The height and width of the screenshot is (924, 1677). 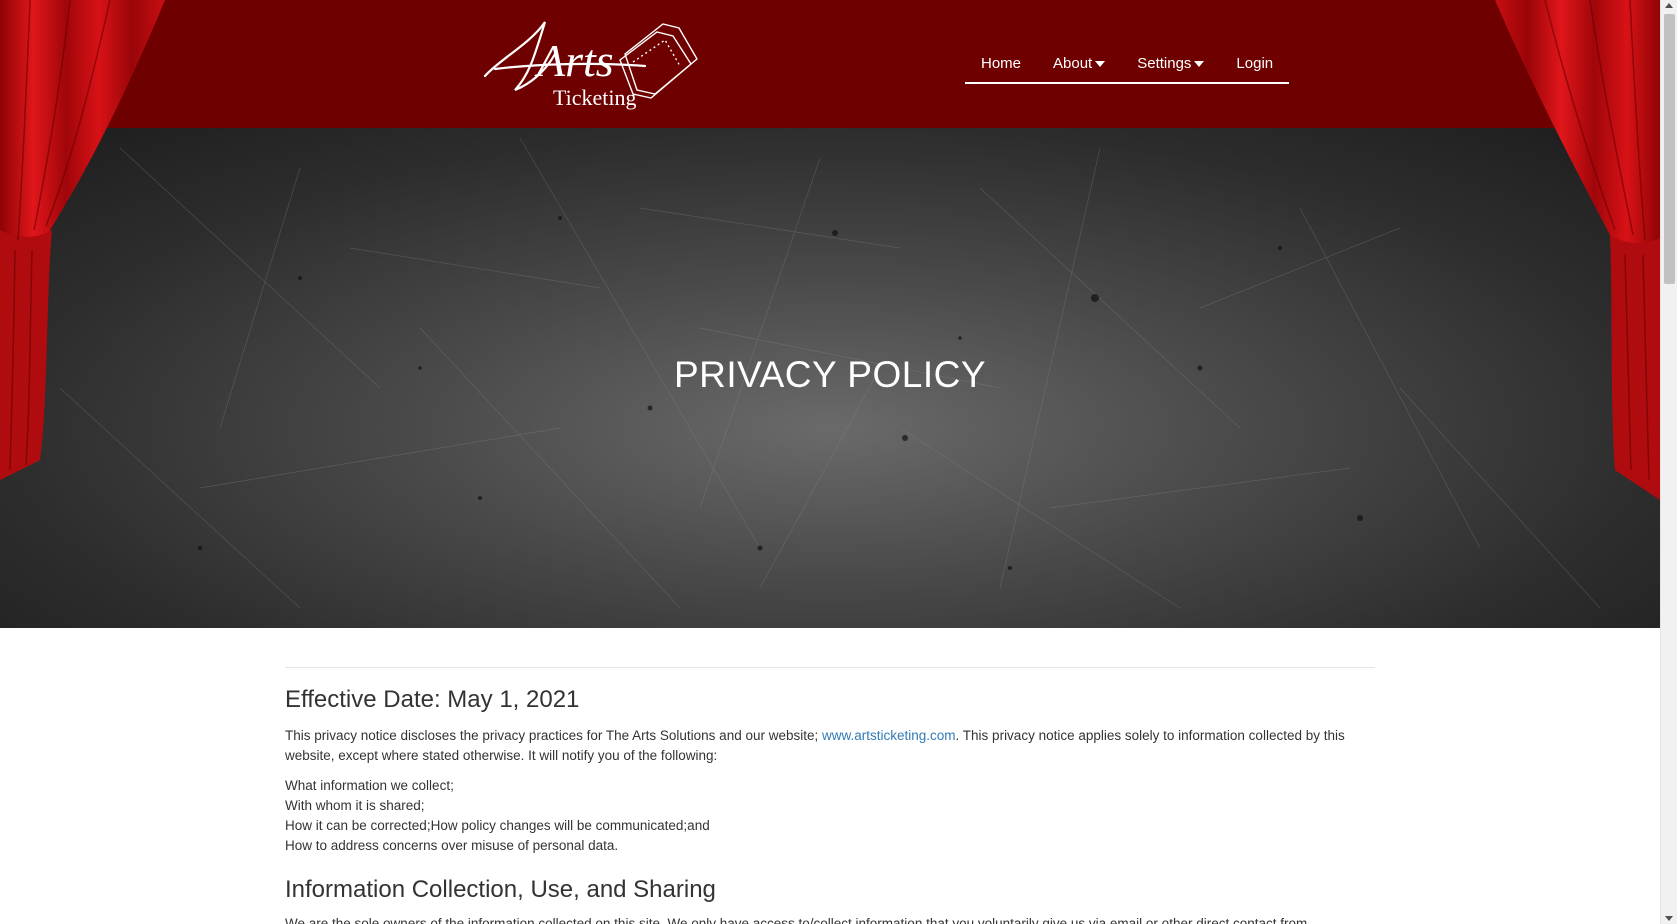 I want to click on arts-ticketing-logo: Arts Ticketing, so click(x=590, y=64).